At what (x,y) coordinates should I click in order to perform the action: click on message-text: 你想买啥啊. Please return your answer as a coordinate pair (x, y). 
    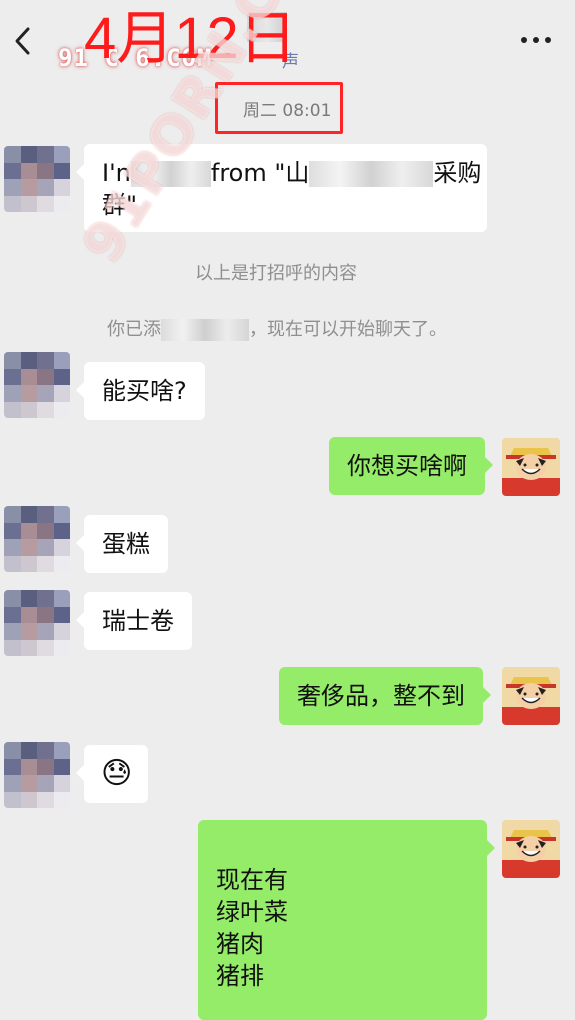
    Looking at the image, I should click on (407, 466).